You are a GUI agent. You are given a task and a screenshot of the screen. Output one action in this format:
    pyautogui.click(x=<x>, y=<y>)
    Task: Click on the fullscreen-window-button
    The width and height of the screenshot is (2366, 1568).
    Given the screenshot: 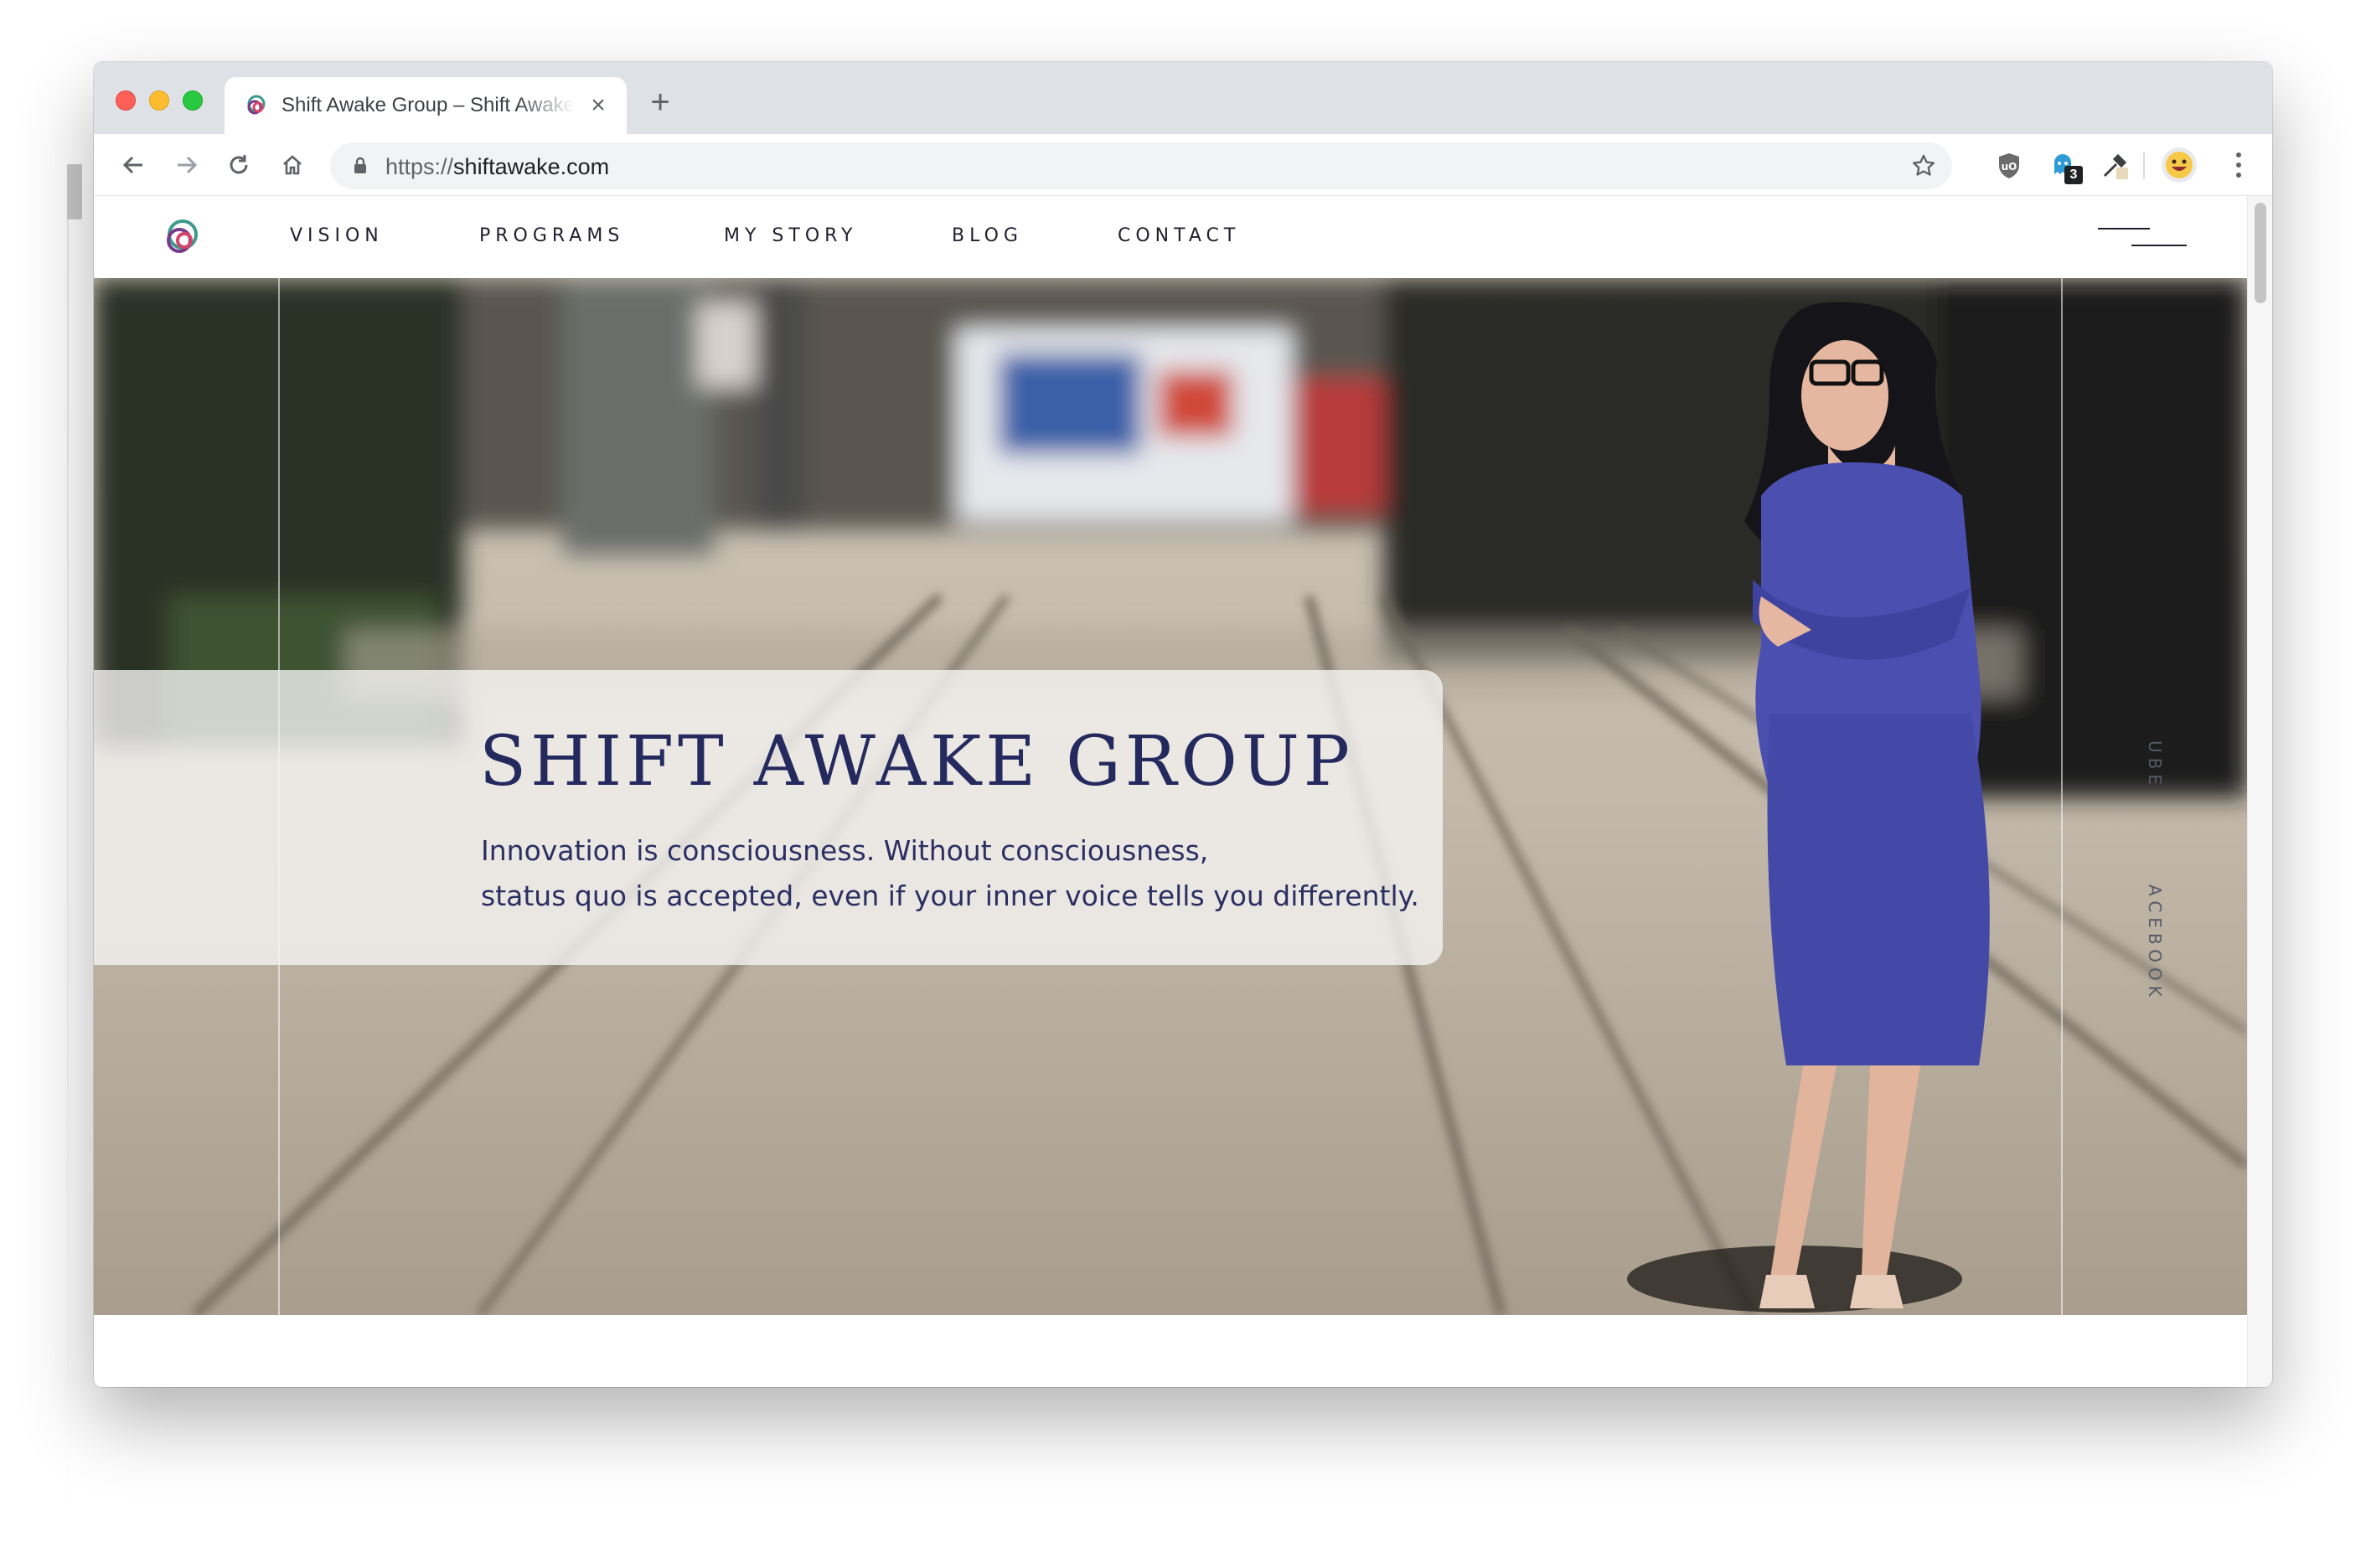 What is the action you would take?
    pyautogui.click(x=193, y=100)
    